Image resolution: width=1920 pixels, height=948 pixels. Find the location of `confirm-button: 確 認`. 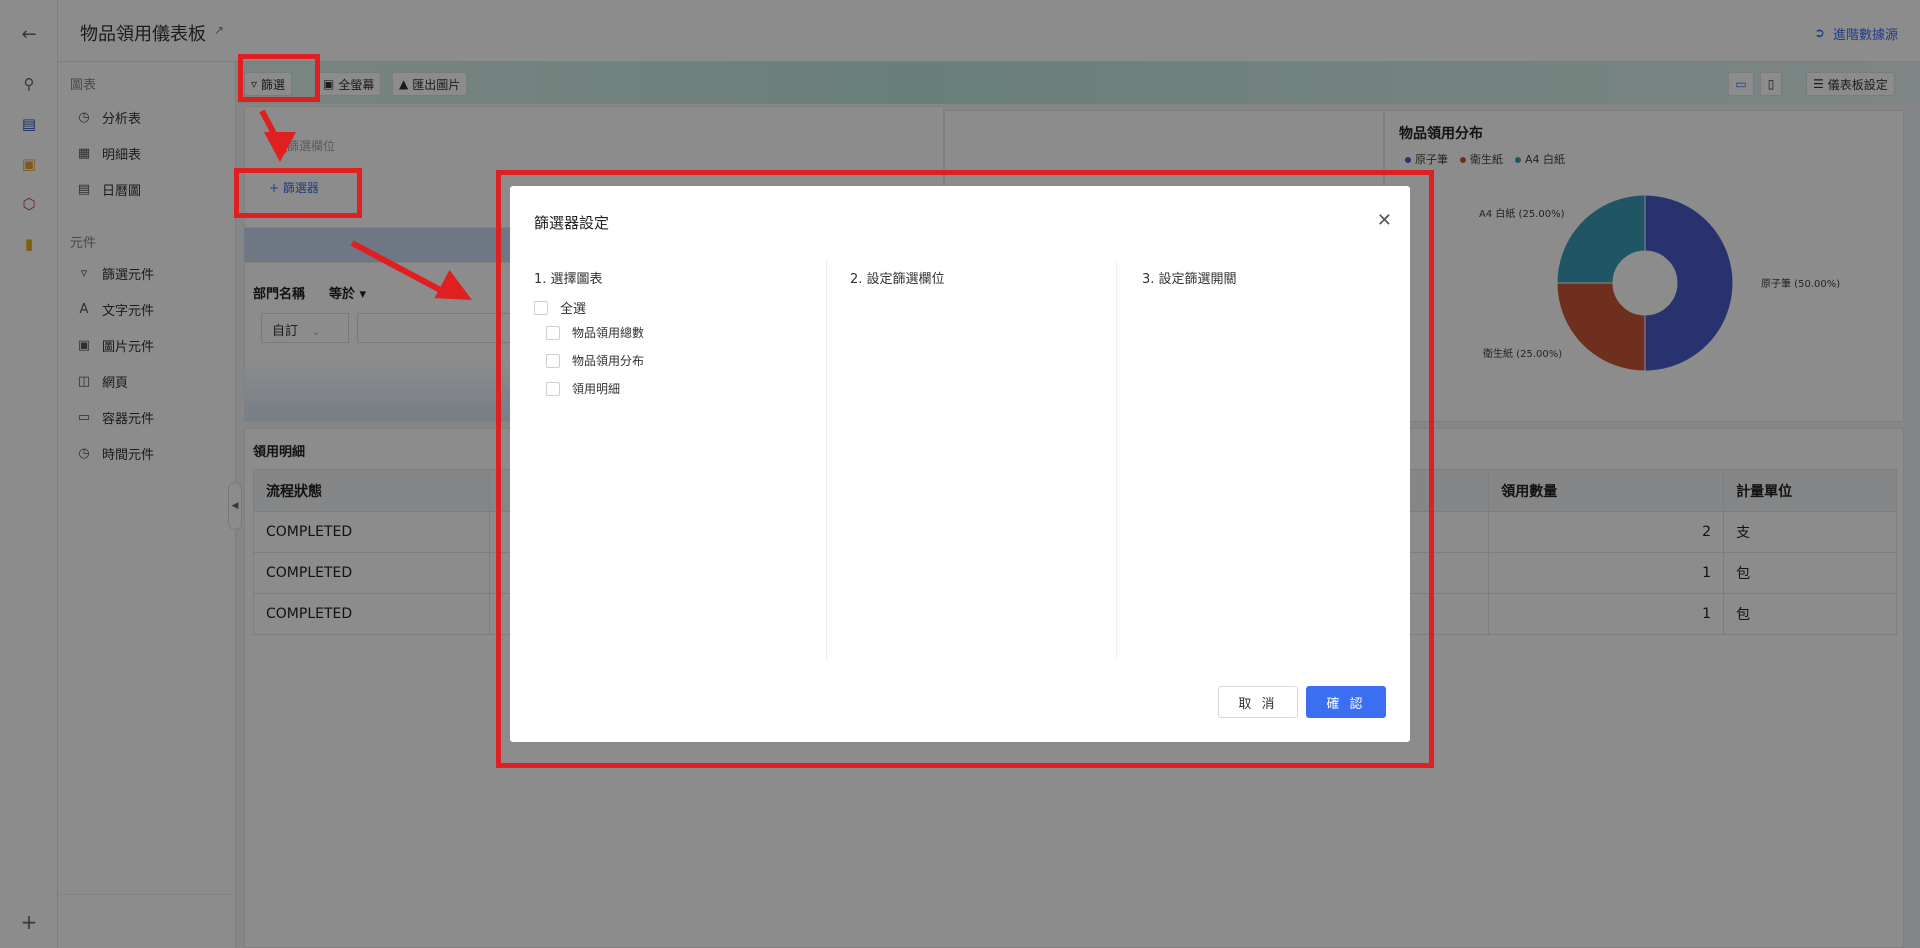

confirm-button: 確 認 is located at coordinates (1346, 702).